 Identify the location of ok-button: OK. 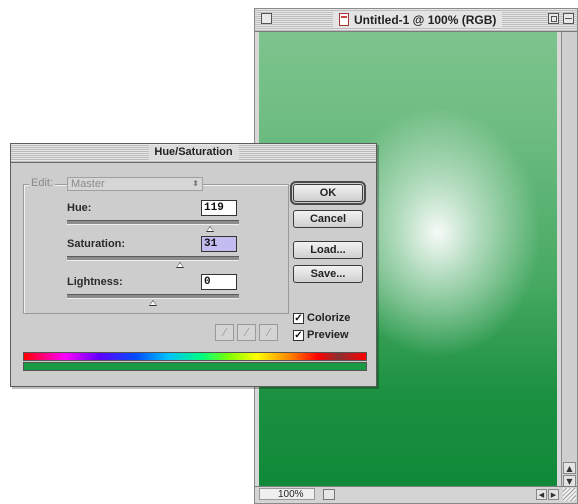
(328, 193).